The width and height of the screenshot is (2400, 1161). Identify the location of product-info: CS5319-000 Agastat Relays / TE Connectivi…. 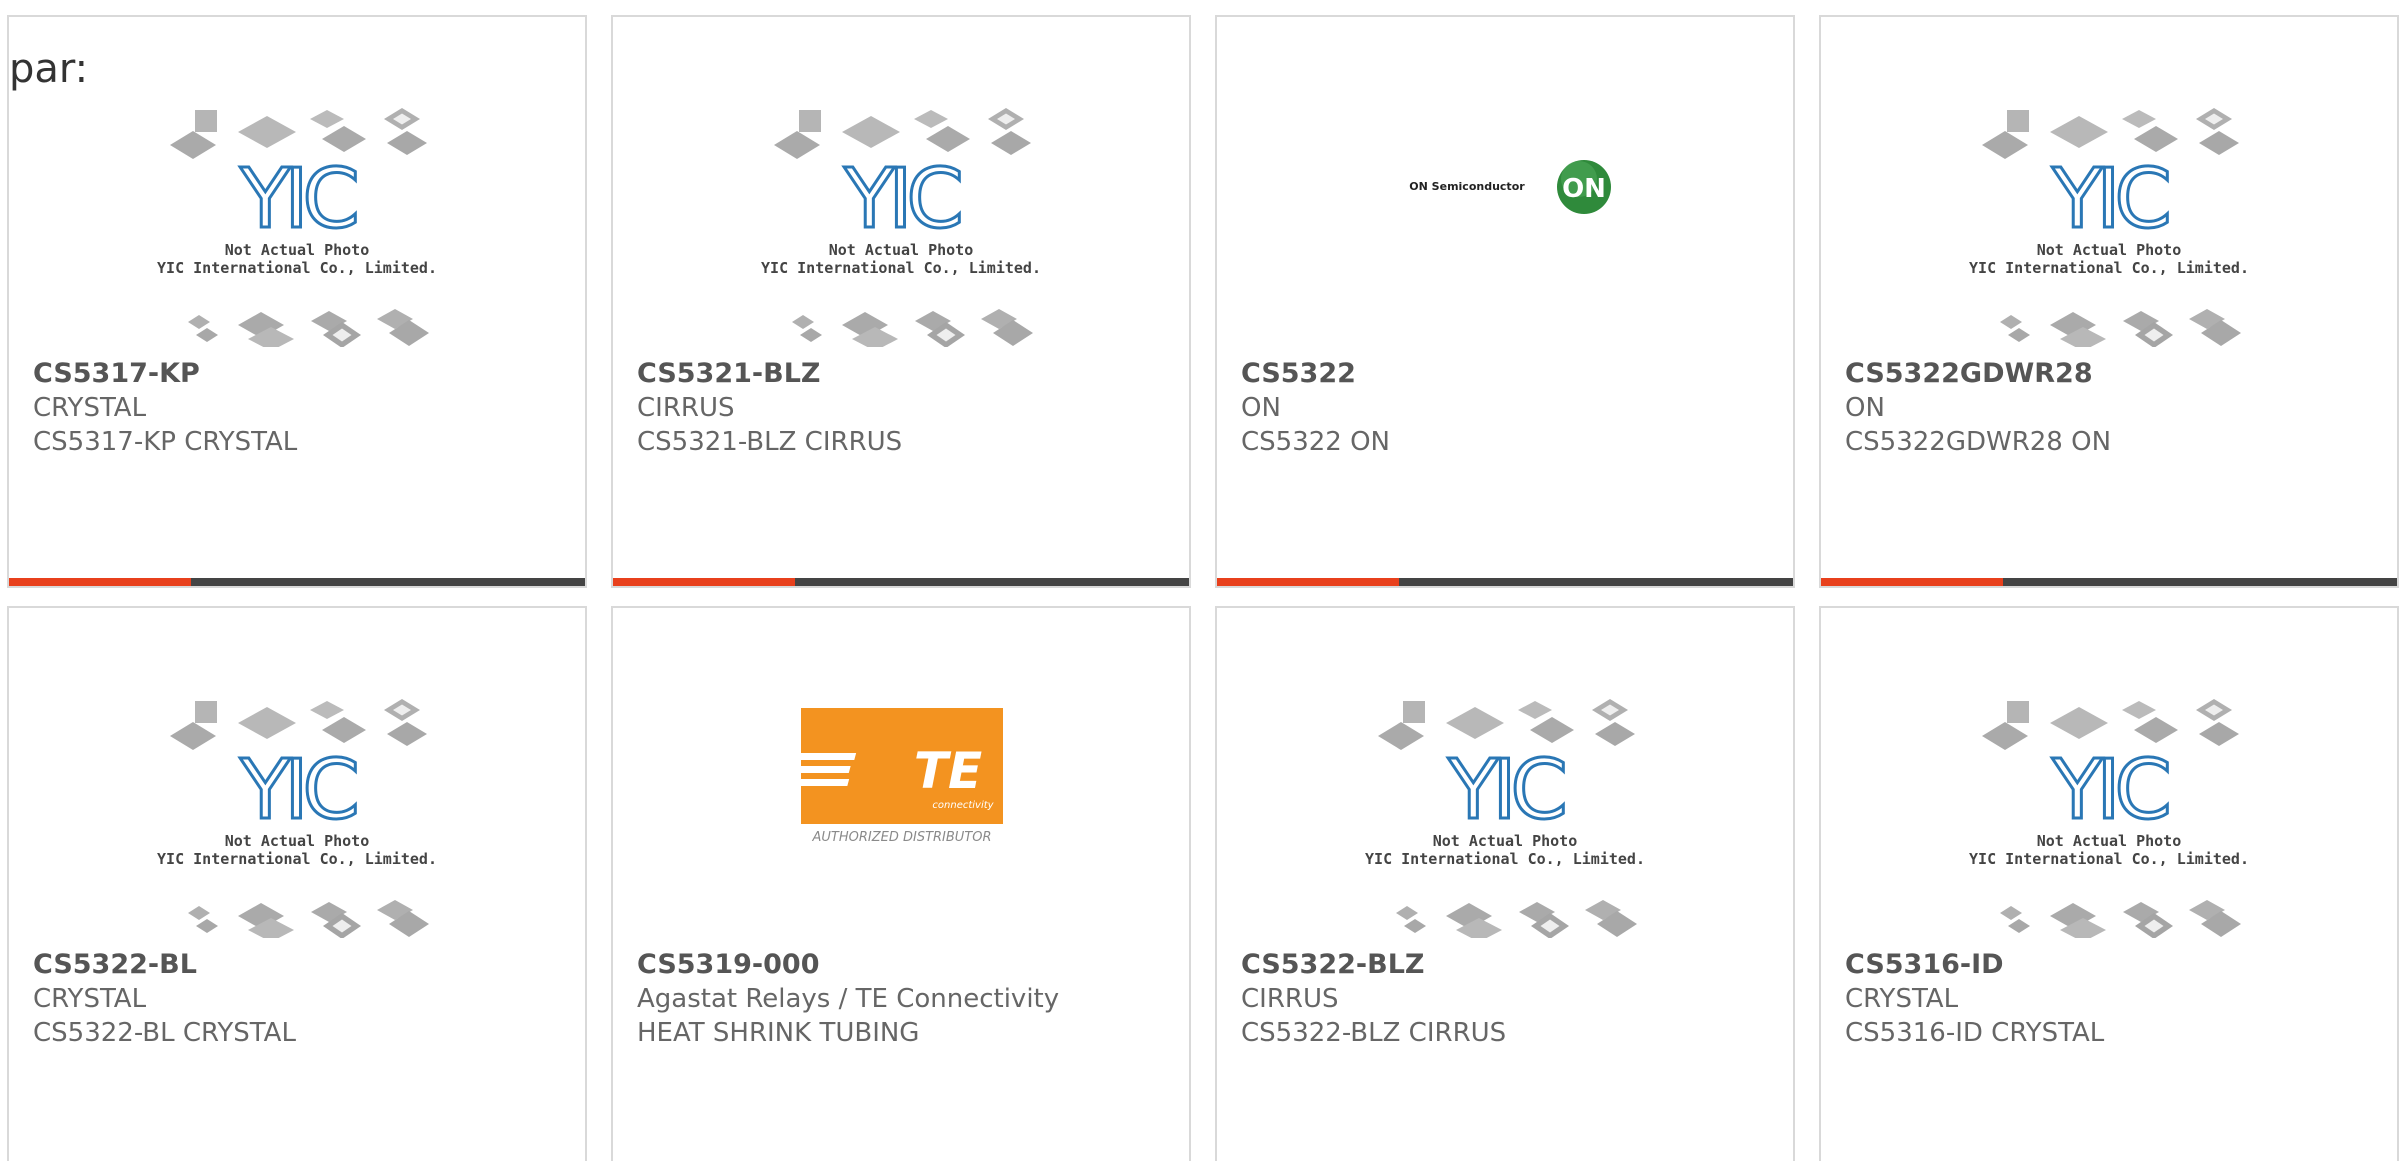
(903, 999).